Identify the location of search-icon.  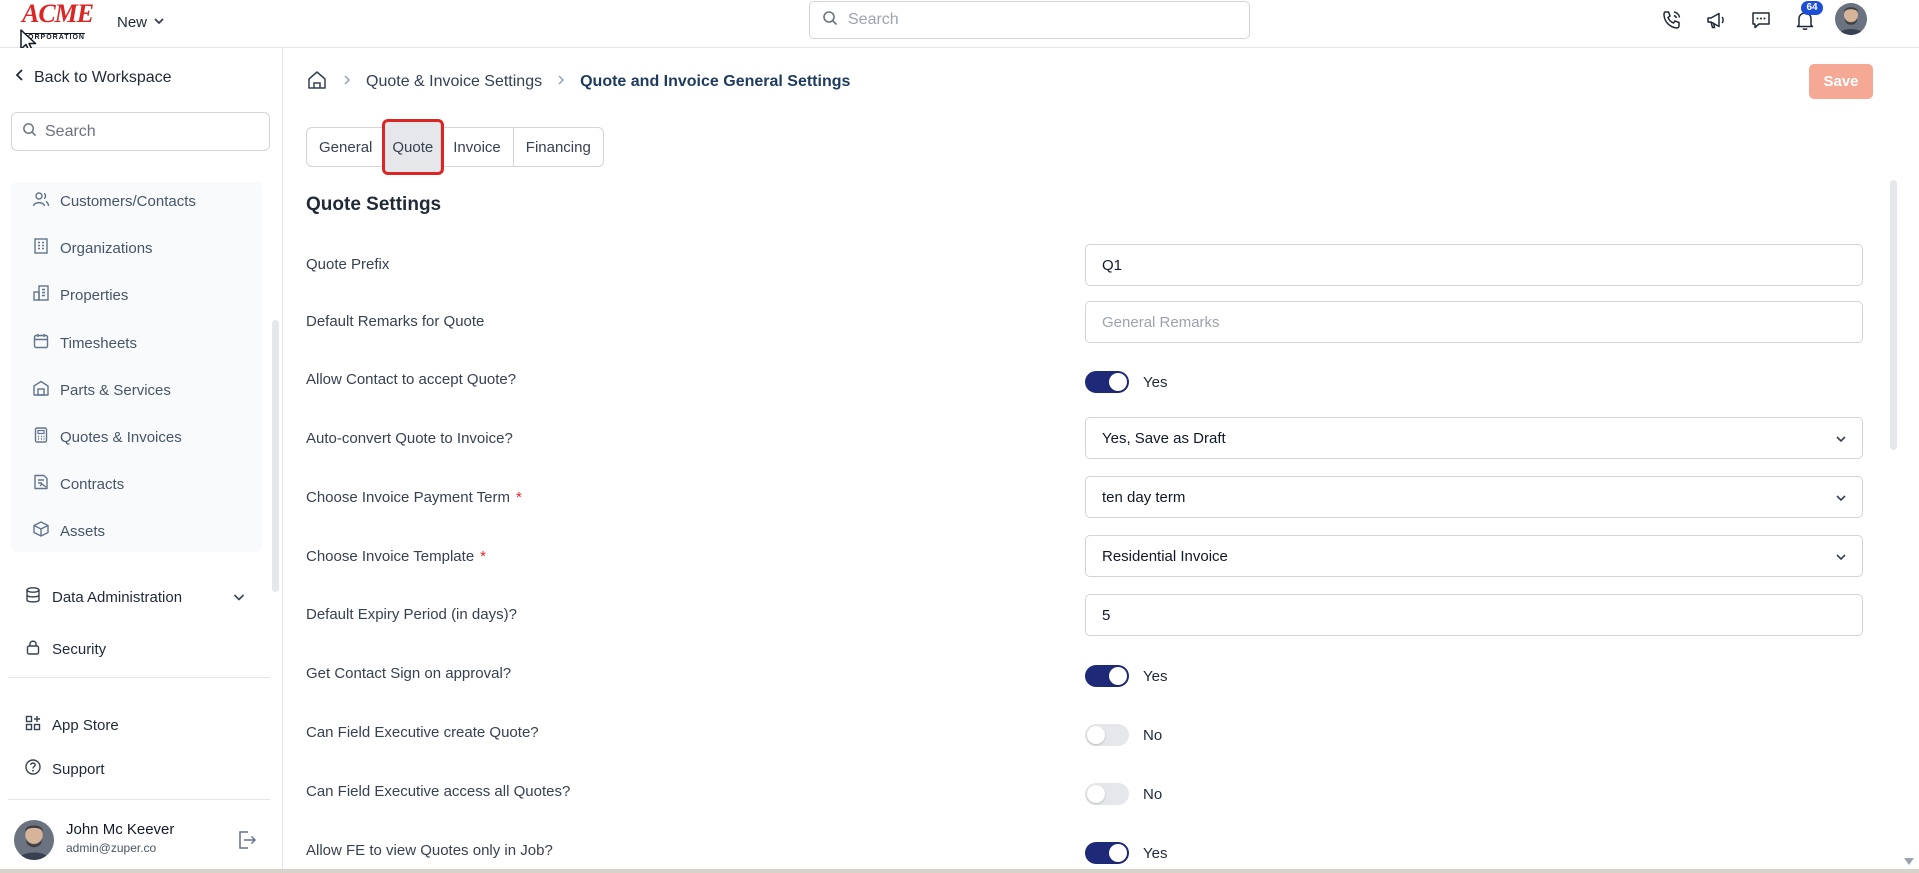
(29, 131).